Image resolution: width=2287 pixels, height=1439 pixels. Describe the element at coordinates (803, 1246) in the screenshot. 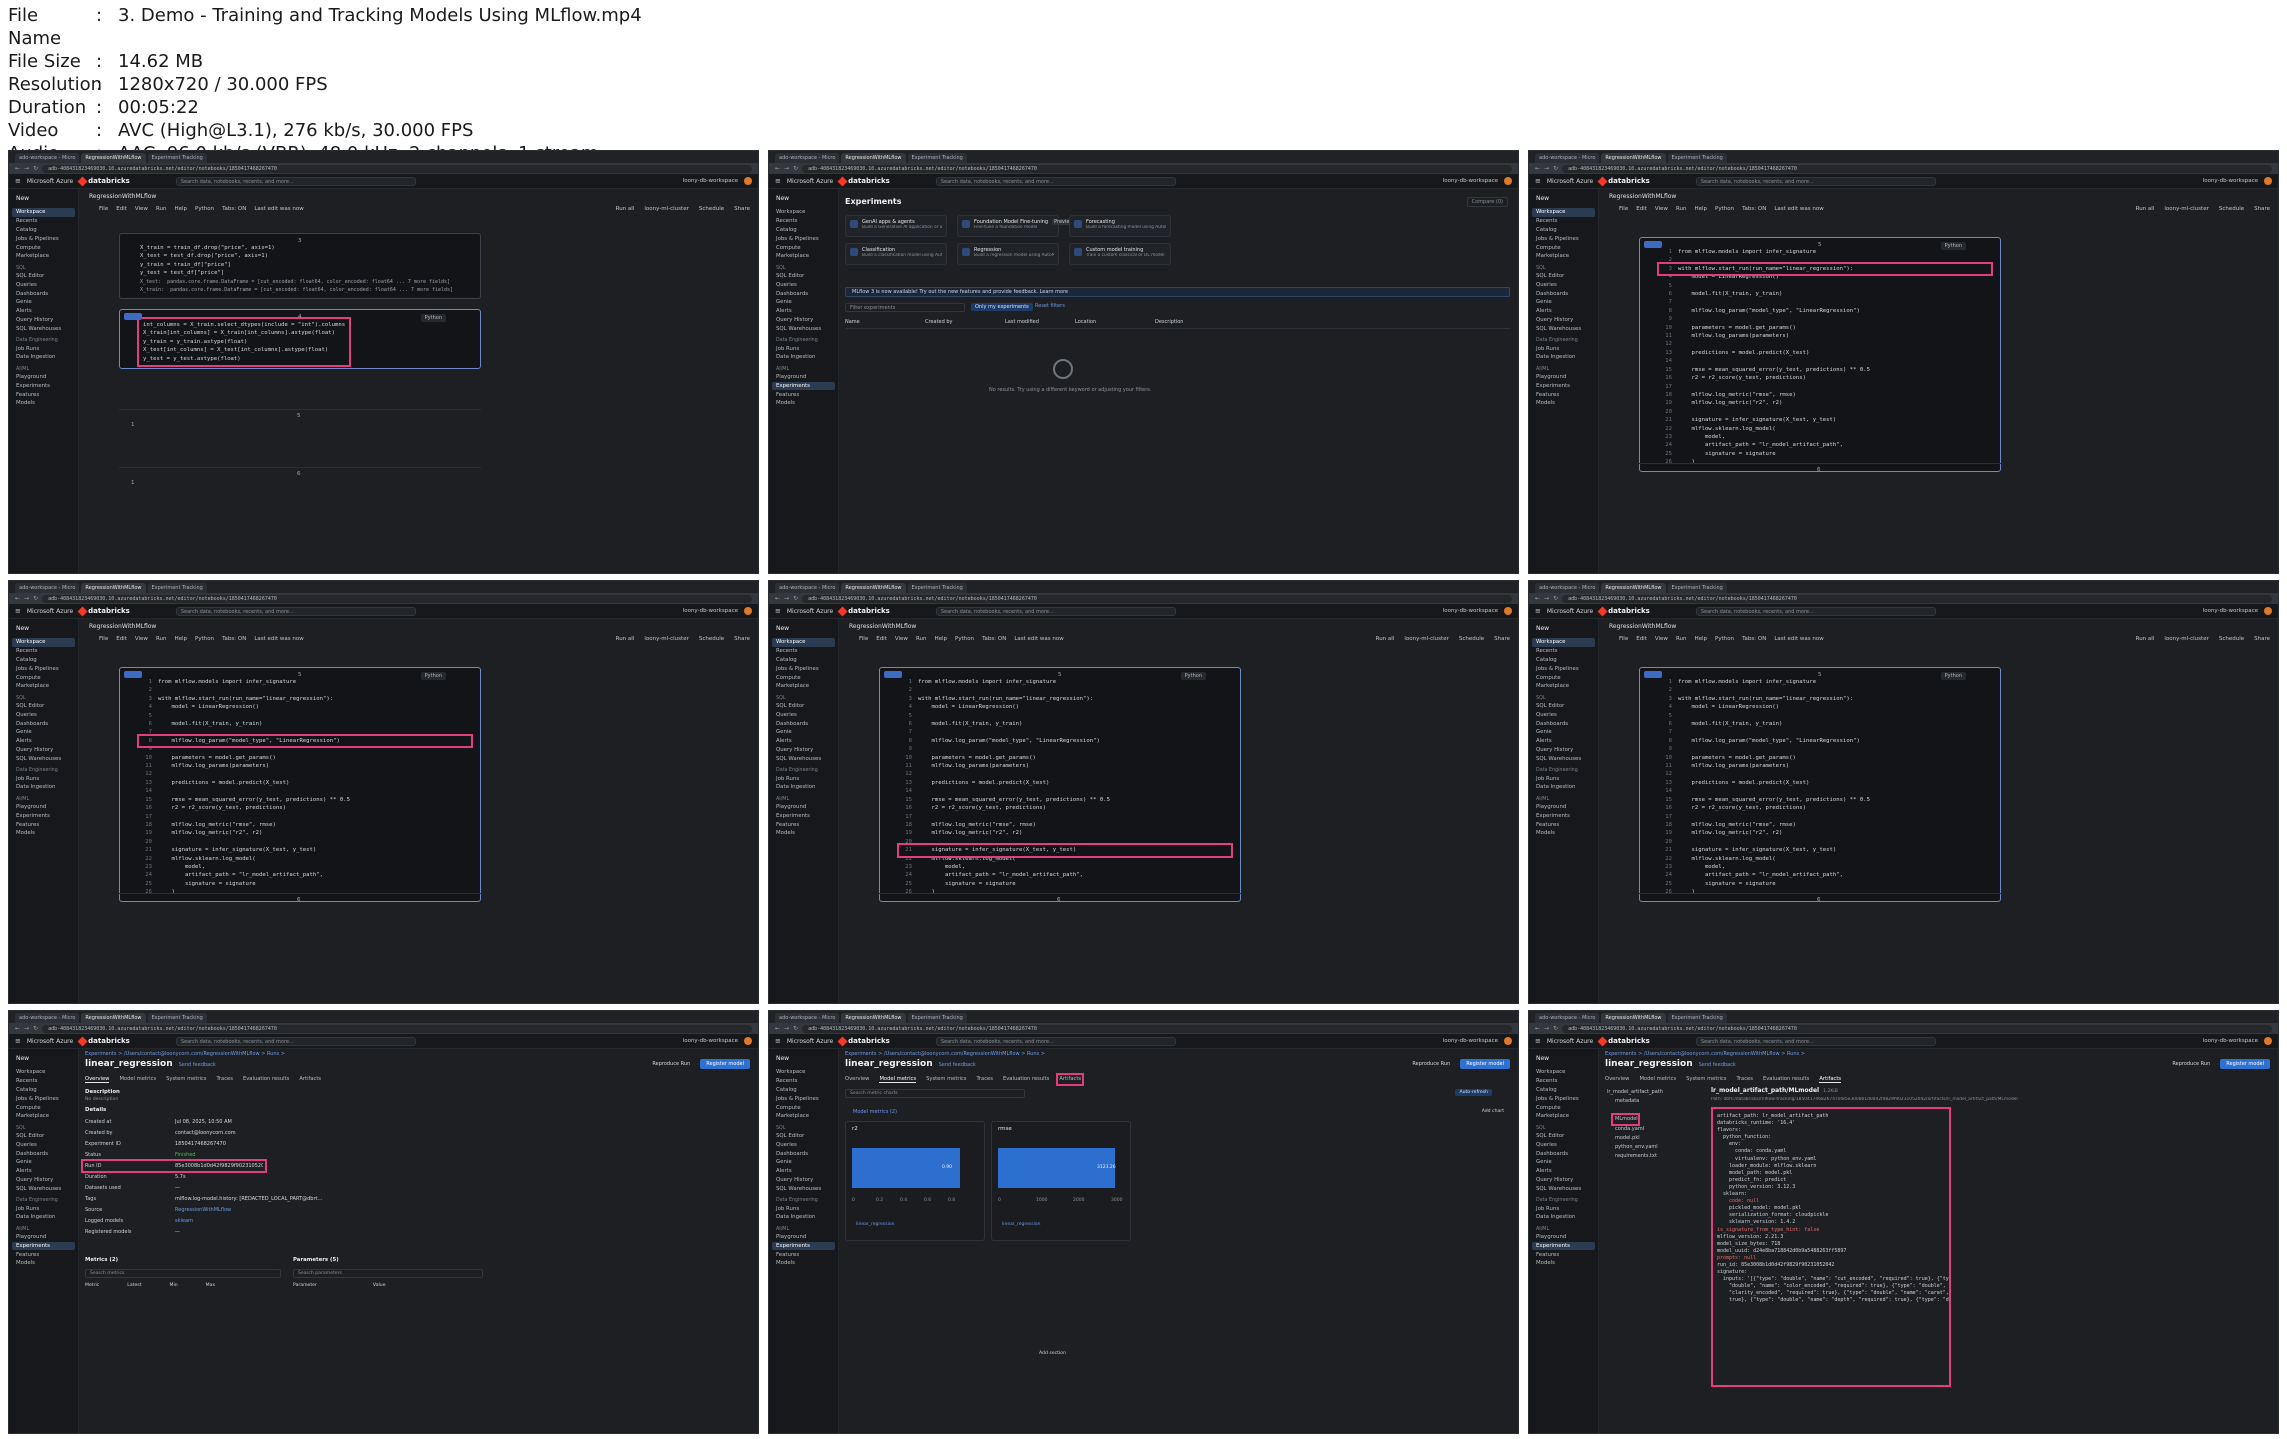

I see `sidebar-item: Experiments` at that location.